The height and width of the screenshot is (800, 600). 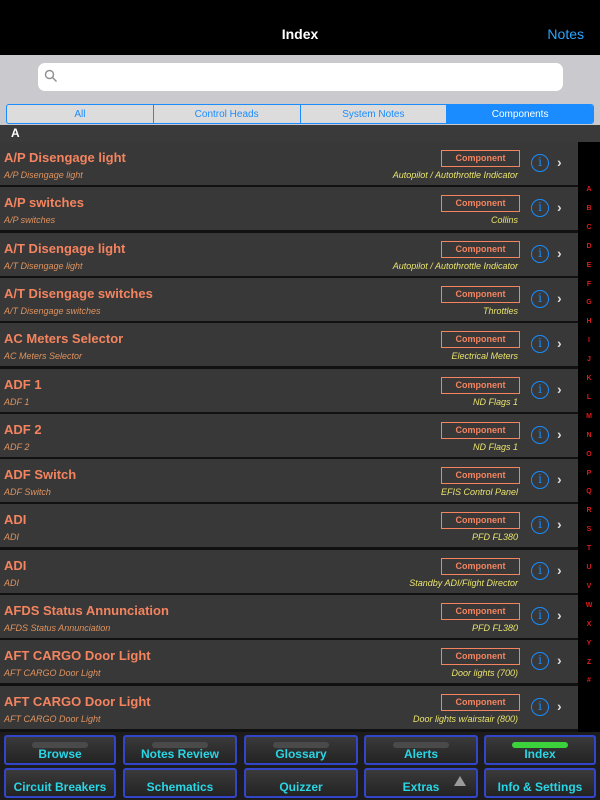 What do you see at coordinates (300, 77) in the screenshot?
I see `search-input` at bounding box center [300, 77].